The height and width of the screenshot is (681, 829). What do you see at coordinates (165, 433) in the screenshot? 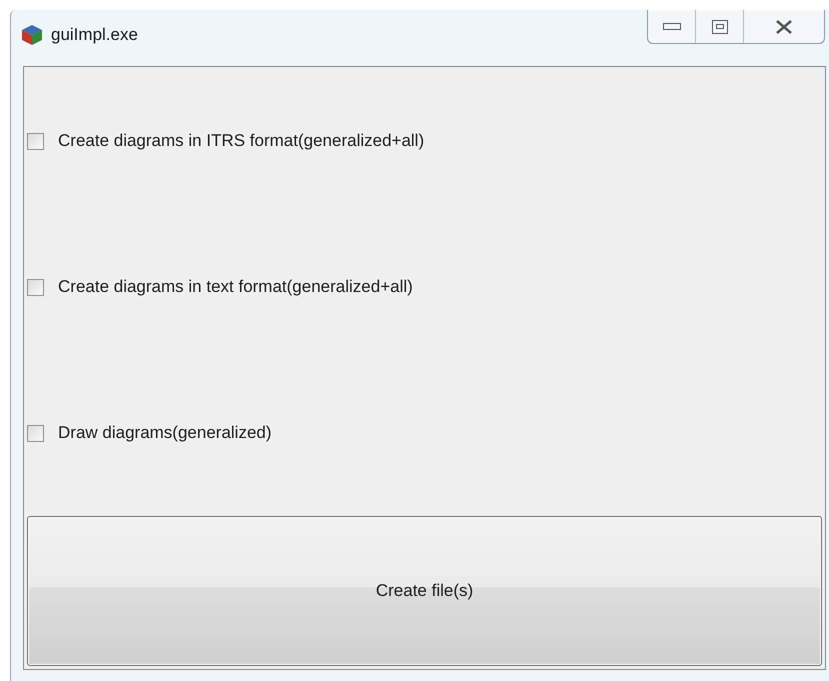
I see `checkbox-label: Draw diagrams(generalized)` at bounding box center [165, 433].